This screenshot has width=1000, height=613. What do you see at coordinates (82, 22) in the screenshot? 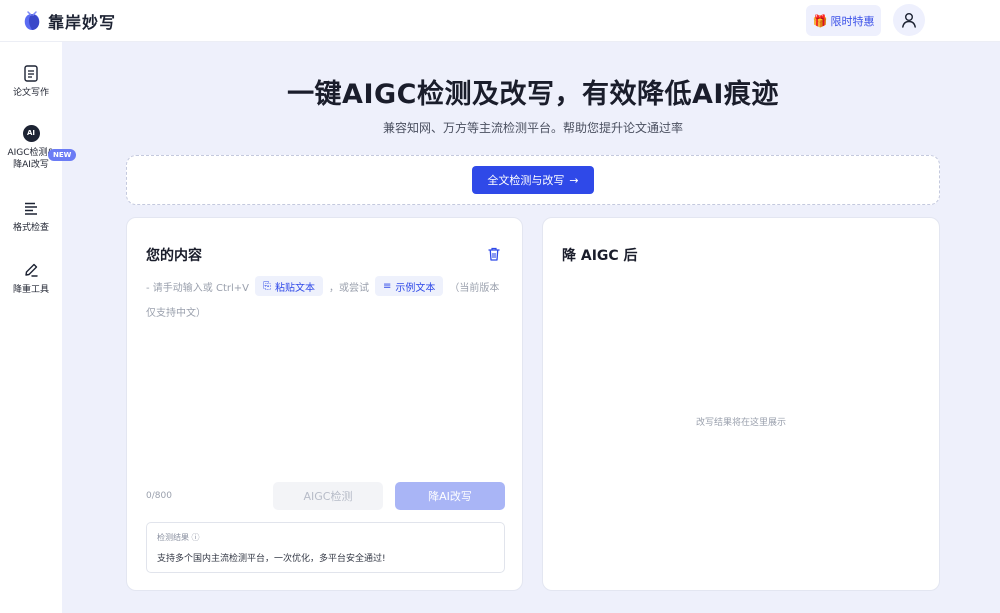
I see `app-name: 靠岸妙写` at bounding box center [82, 22].